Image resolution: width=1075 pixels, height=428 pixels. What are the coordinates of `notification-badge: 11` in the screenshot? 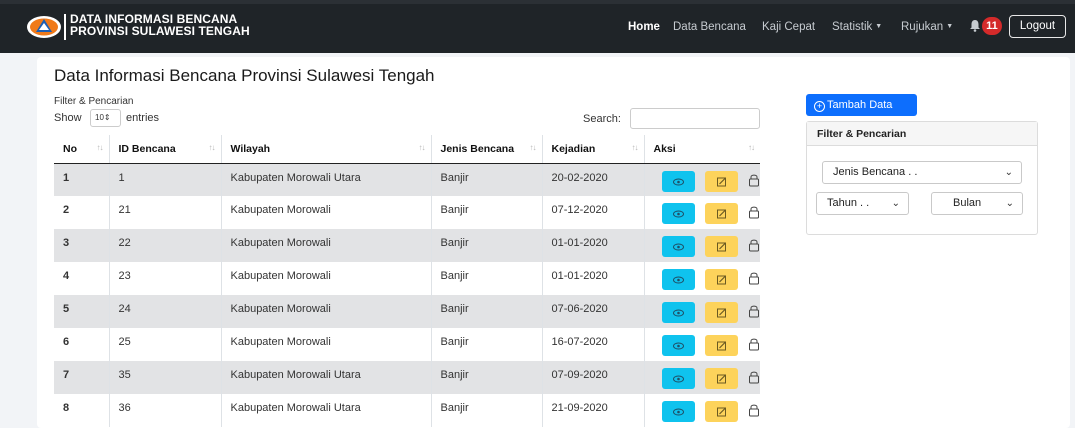 It's located at (992, 26).